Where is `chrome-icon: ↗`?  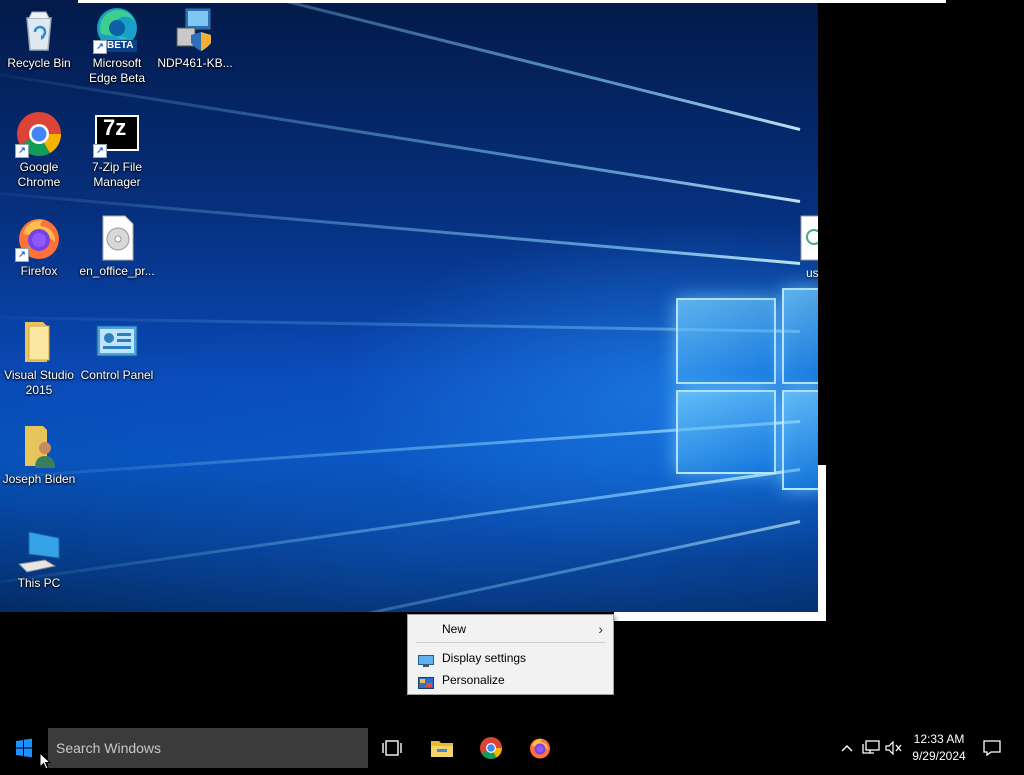
chrome-icon: ↗ is located at coordinates (39, 134).